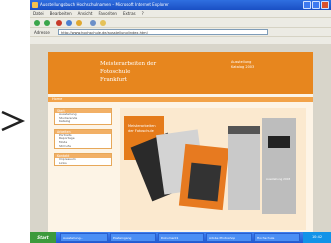  Describe the element at coordinates (143, 13) in the screenshot. I see `menu-item-help: ?` at that location.